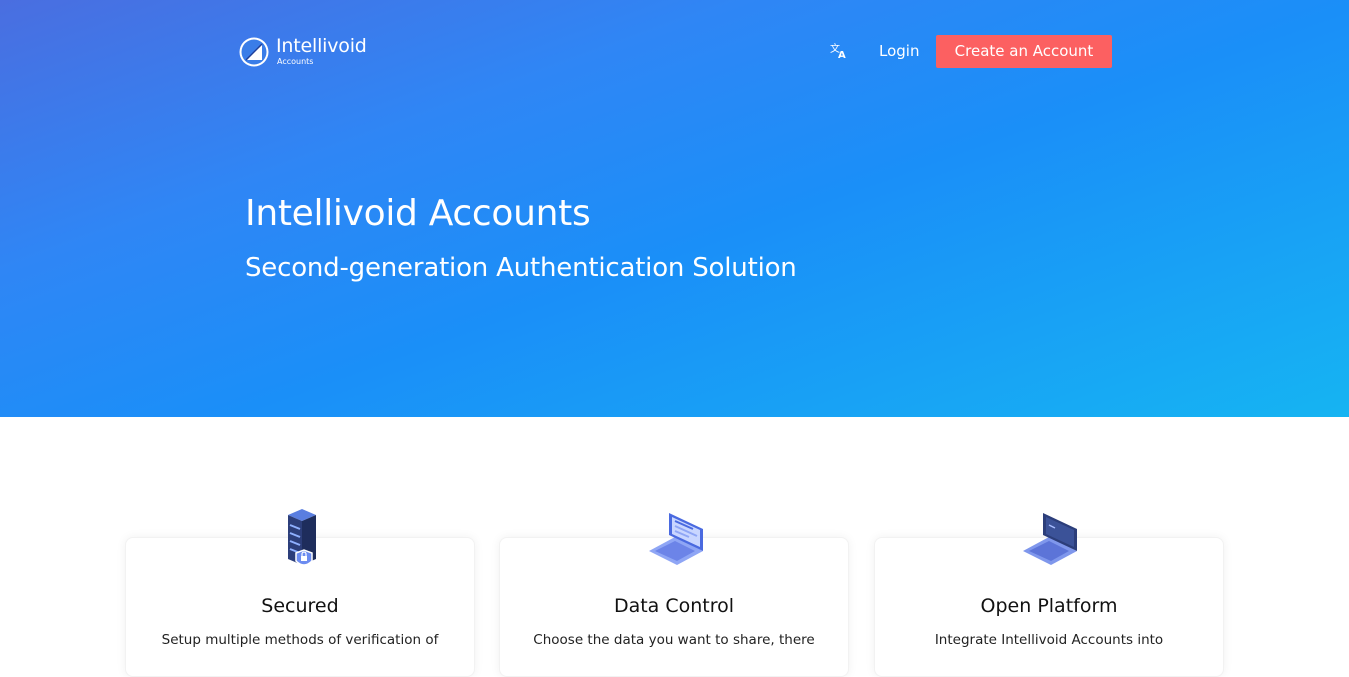  I want to click on feature-title: Open Platform, so click(1049, 606).